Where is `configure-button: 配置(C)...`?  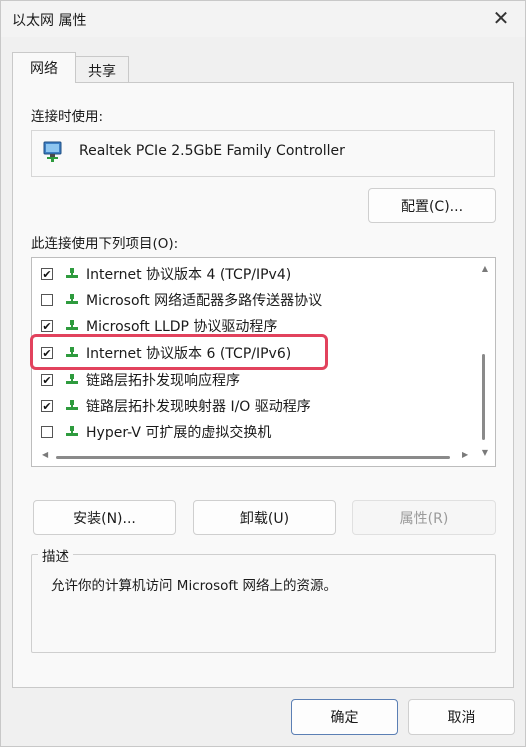
configure-button: 配置(C)... is located at coordinates (432, 205).